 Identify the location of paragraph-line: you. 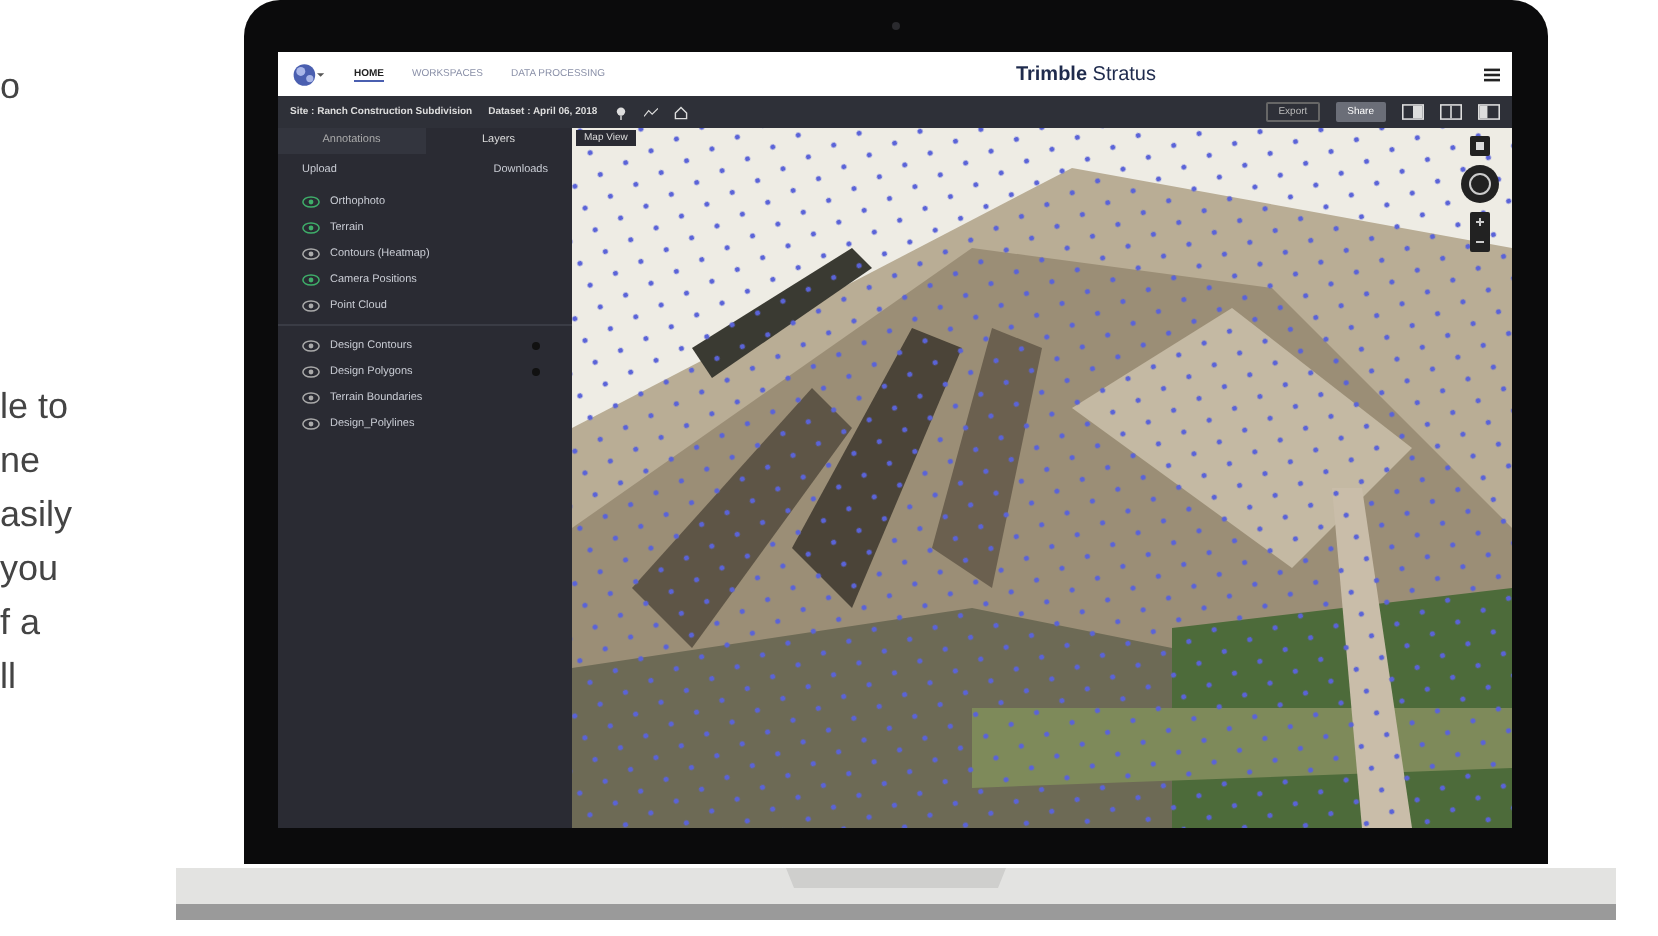
(30, 569).